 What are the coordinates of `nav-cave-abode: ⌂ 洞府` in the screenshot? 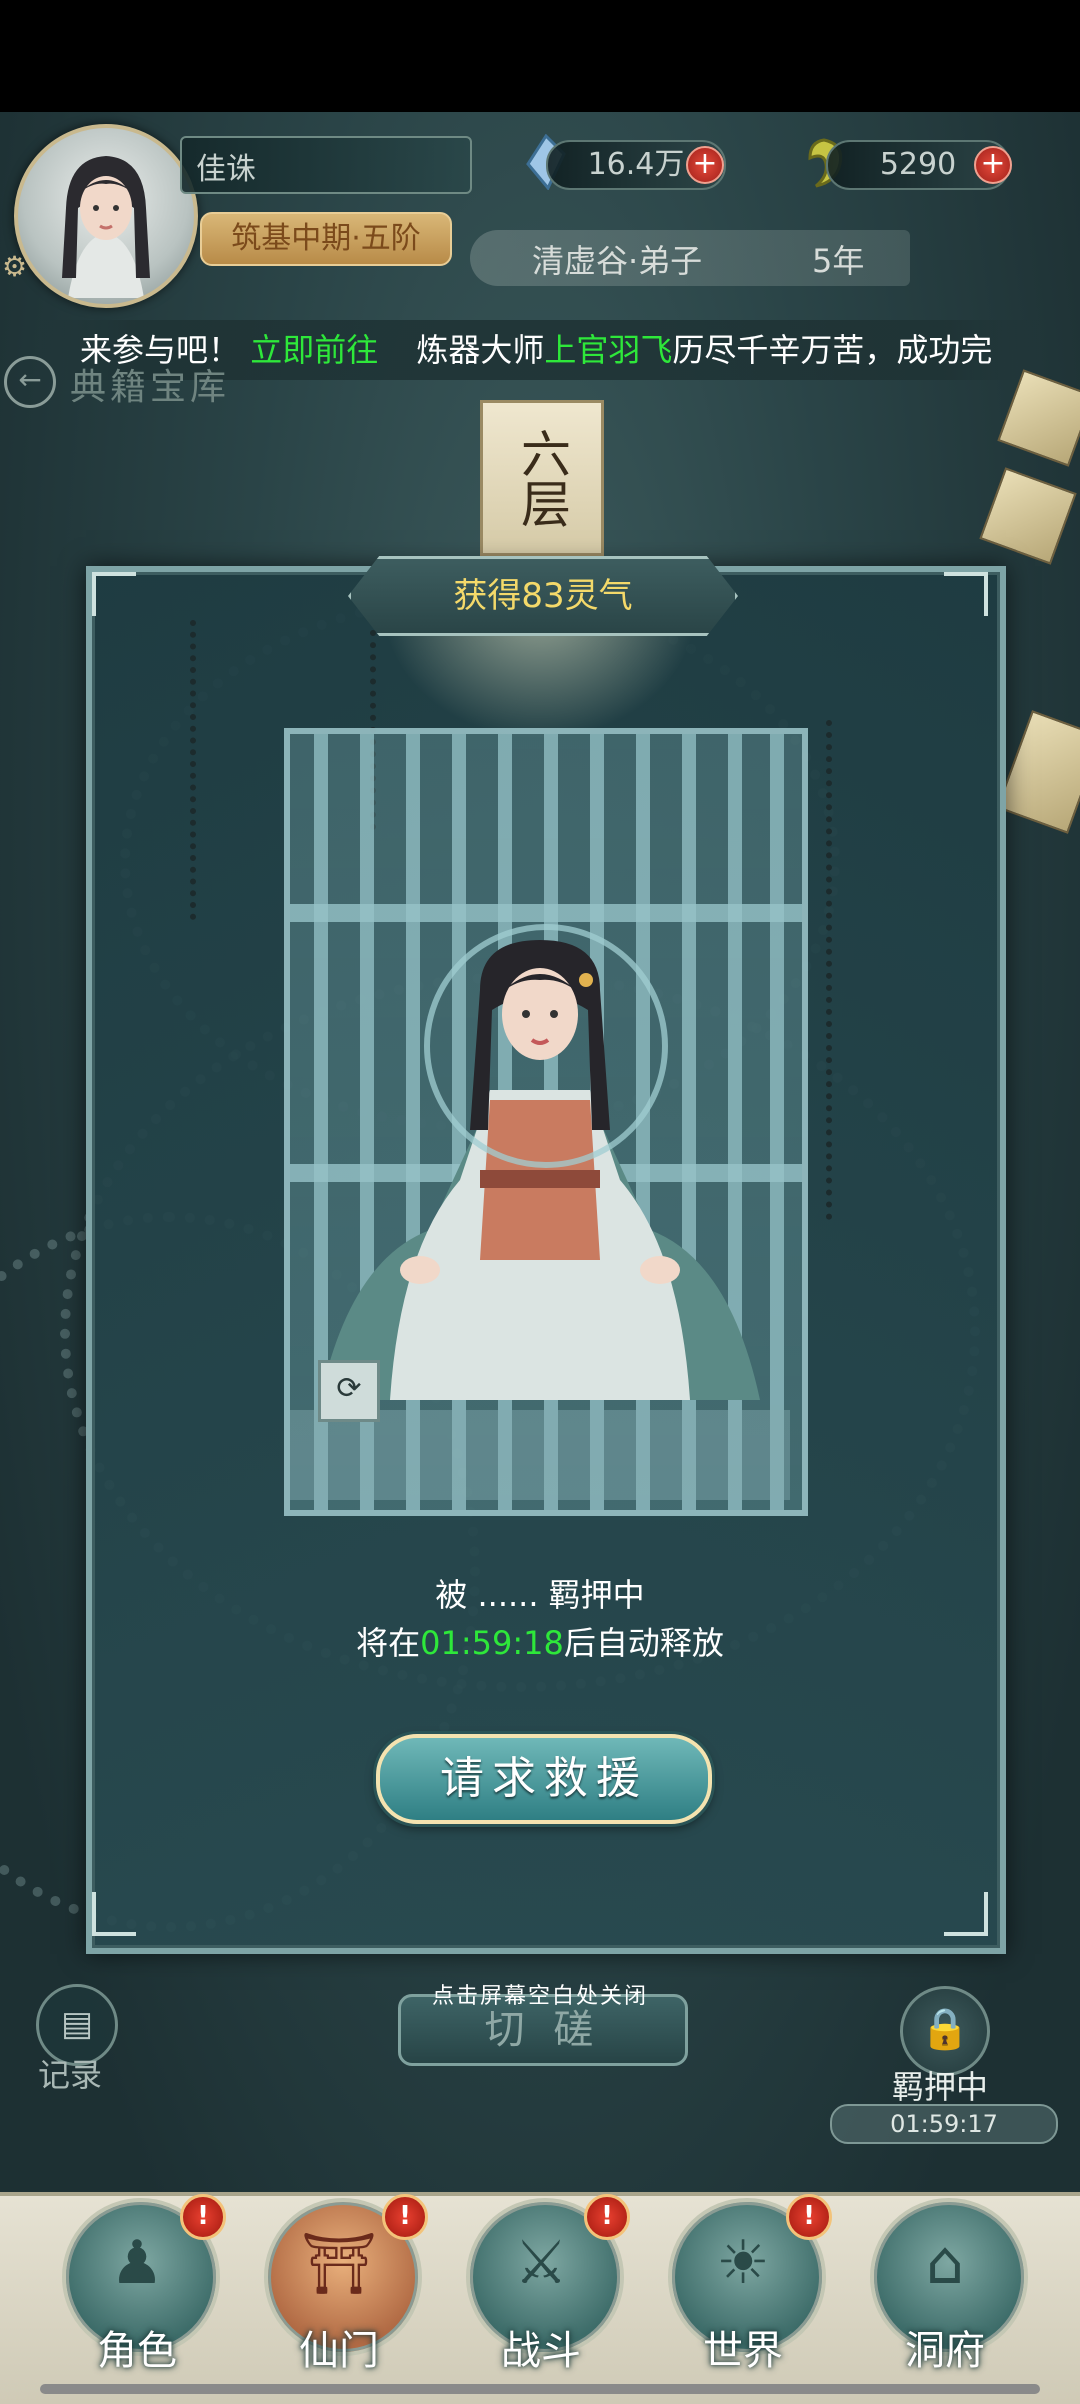 It's located at (945, 2288).